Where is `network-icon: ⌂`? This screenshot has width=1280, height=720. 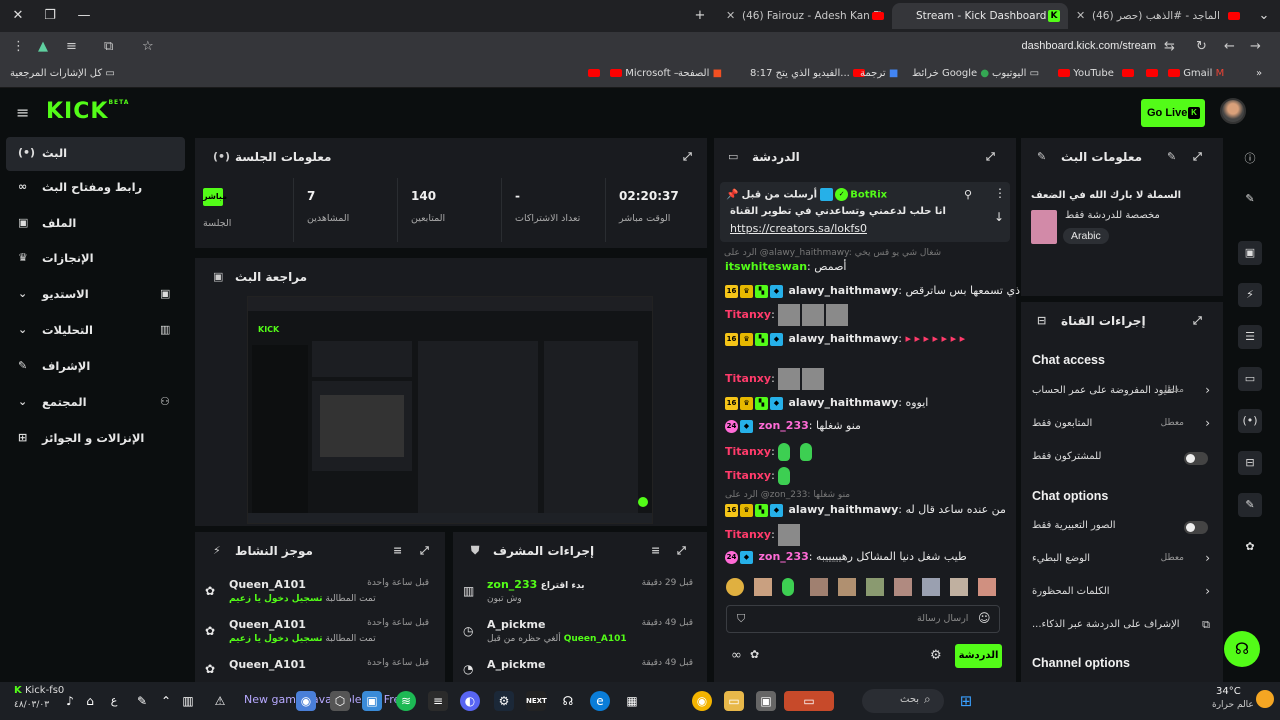
network-icon: ⌂ is located at coordinates (90, 701).